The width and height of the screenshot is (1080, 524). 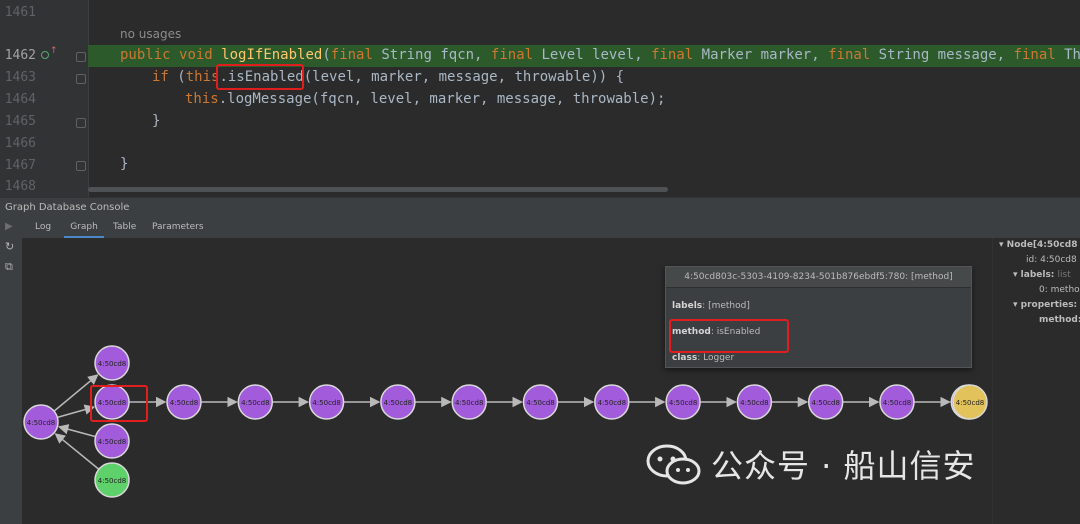 I want to click on inspector-properties-label: properties:, so click(x=1049, y=305).